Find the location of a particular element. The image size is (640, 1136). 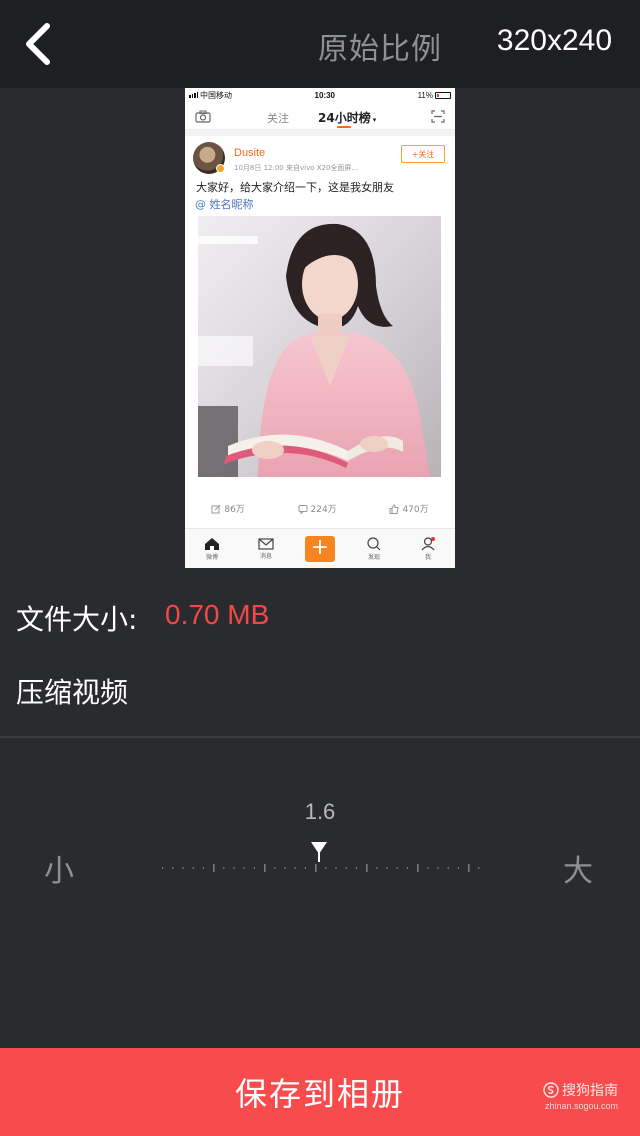

thumbs-up-icon is located at coordinates (394, 508).